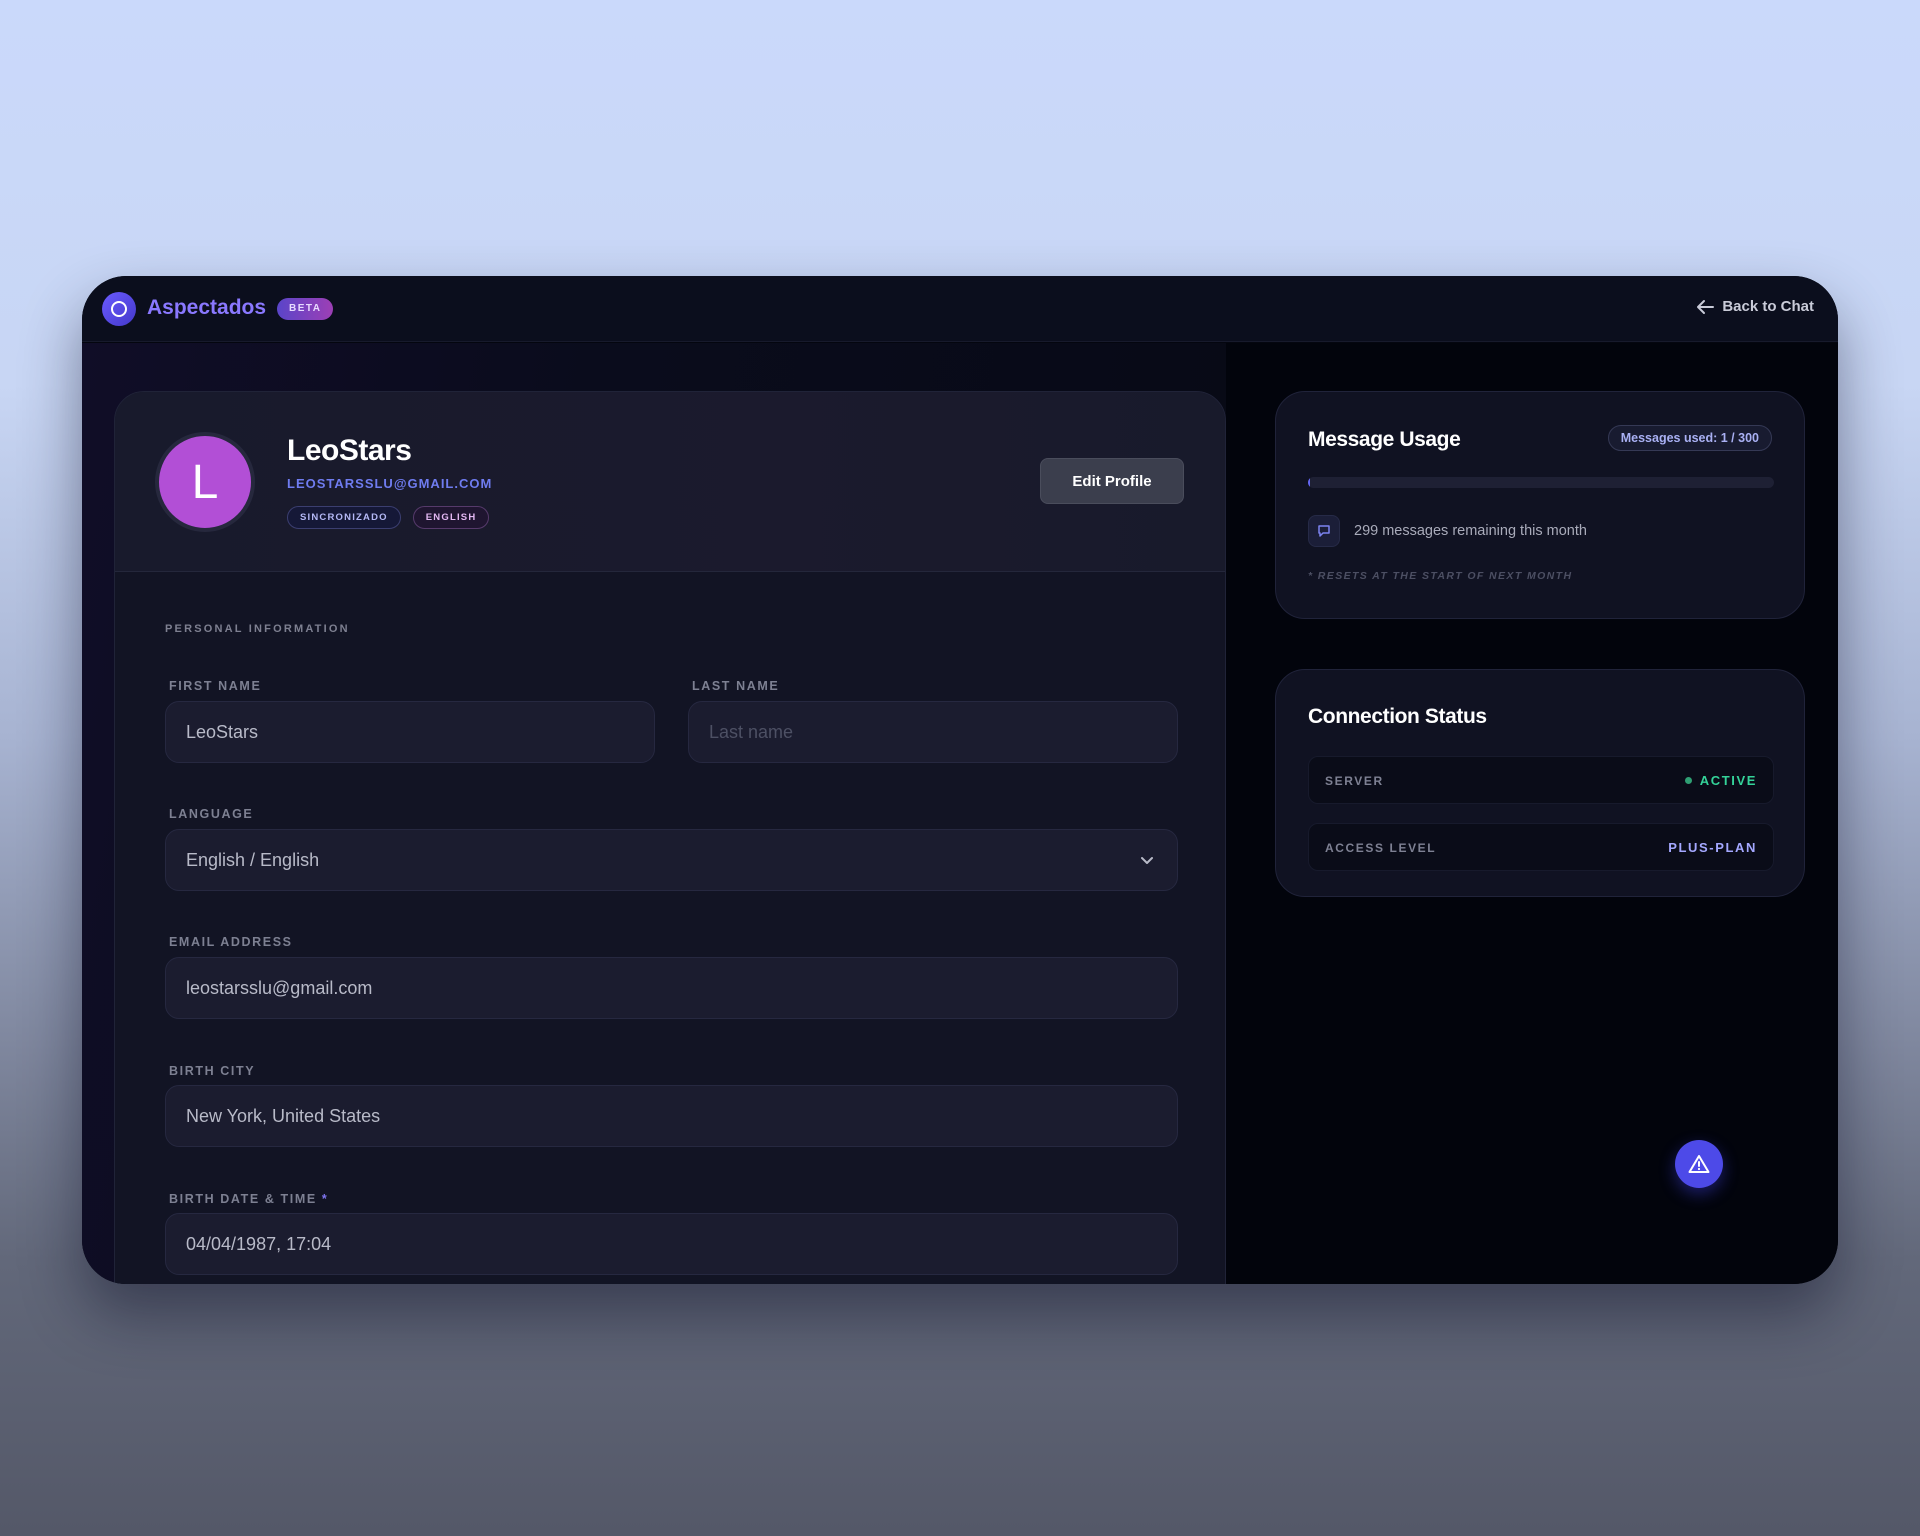  Describe the element at coordinates (410, 732) in the screenshot. I see `first-name-input` at that location.